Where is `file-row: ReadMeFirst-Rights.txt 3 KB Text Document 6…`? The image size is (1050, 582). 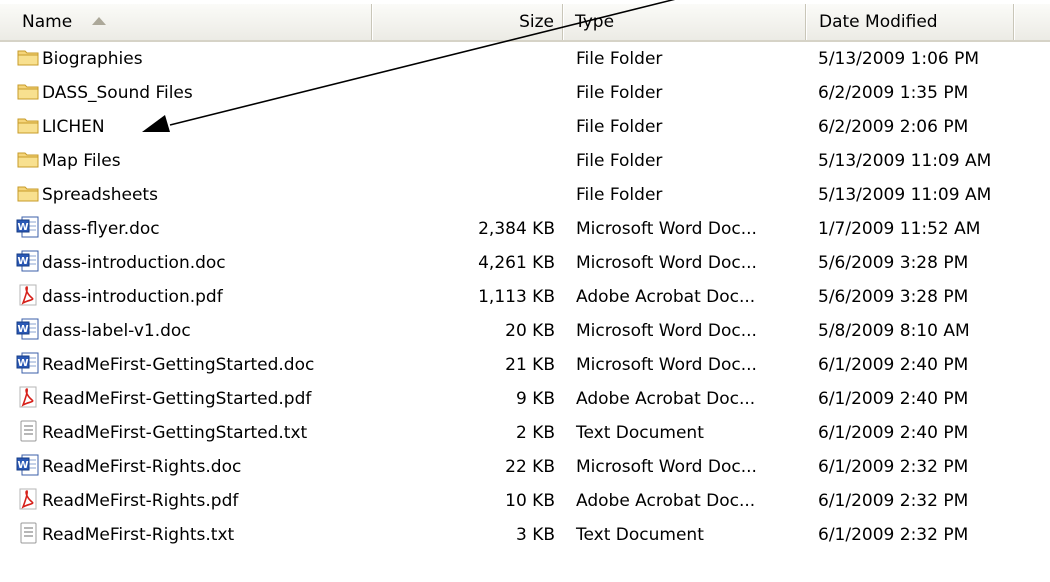 file-row: ReadMeFirst-Rights.txt 3 KB Text Document 6… is located at coordinates (525, 535).